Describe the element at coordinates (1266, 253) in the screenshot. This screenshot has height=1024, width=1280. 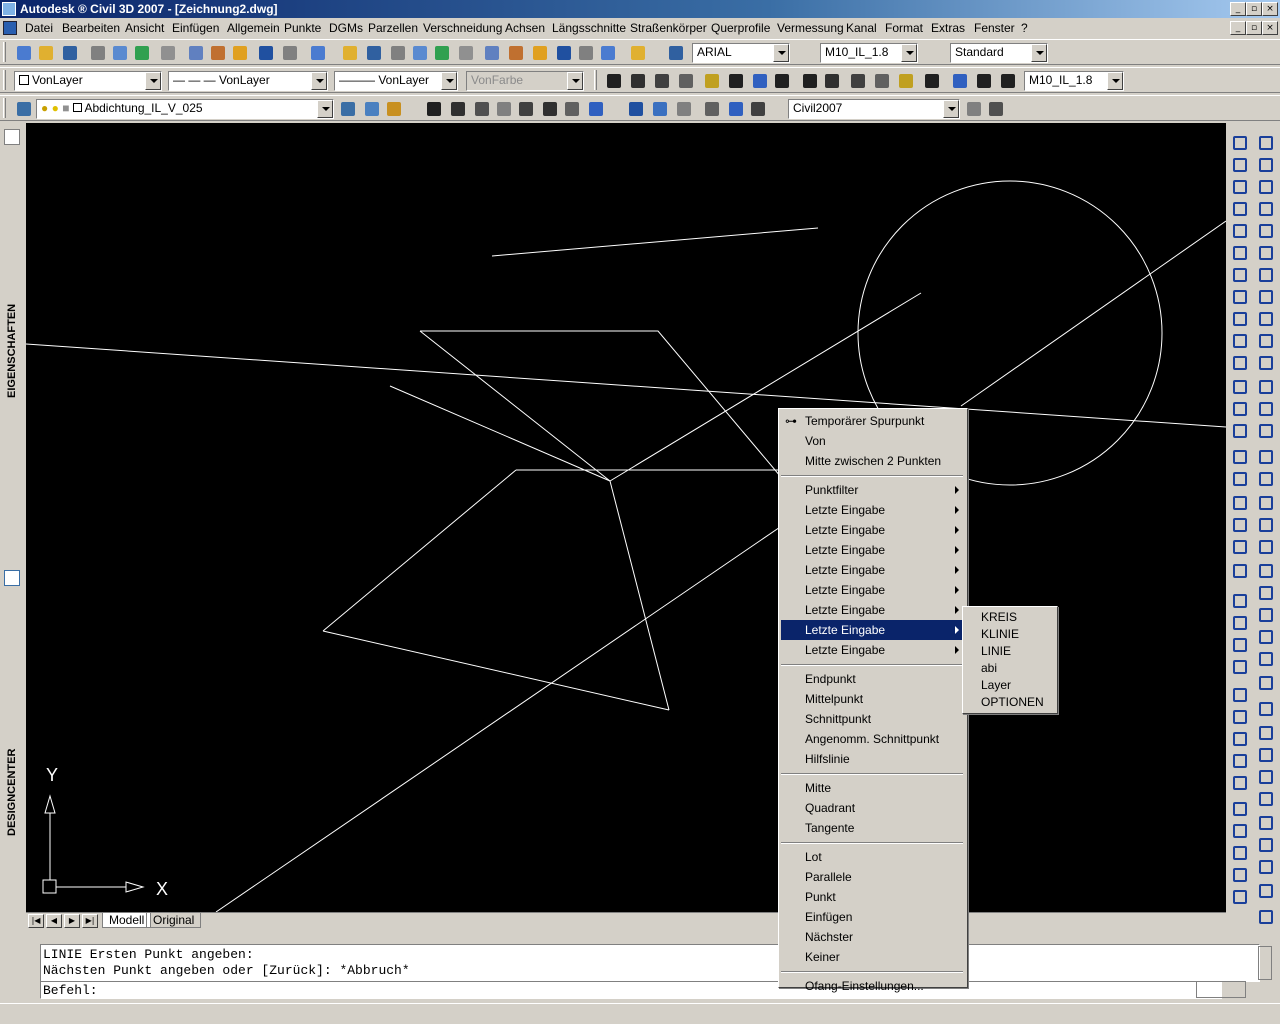
I see `modify-tool-5-icon` at that location.